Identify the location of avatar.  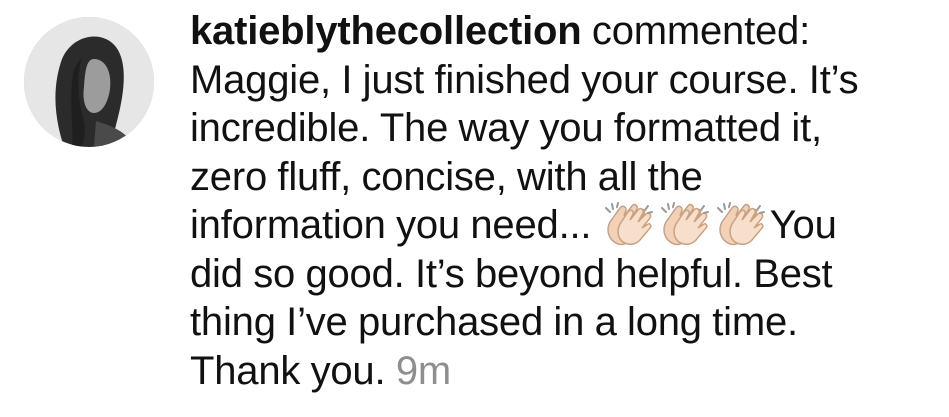
(89, 82).